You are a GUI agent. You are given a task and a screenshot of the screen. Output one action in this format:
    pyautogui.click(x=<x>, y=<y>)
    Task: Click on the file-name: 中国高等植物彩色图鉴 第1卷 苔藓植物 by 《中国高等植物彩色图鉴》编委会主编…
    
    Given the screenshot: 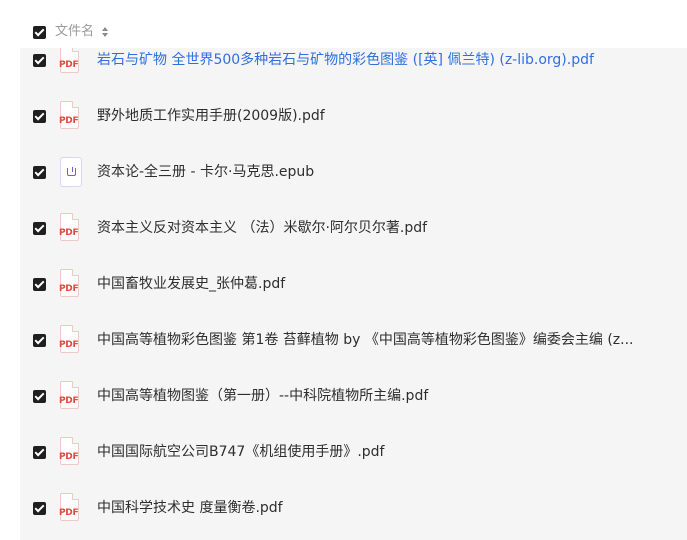 What is the action you would take?
    pyautogui.click(x=367, y=340)
    